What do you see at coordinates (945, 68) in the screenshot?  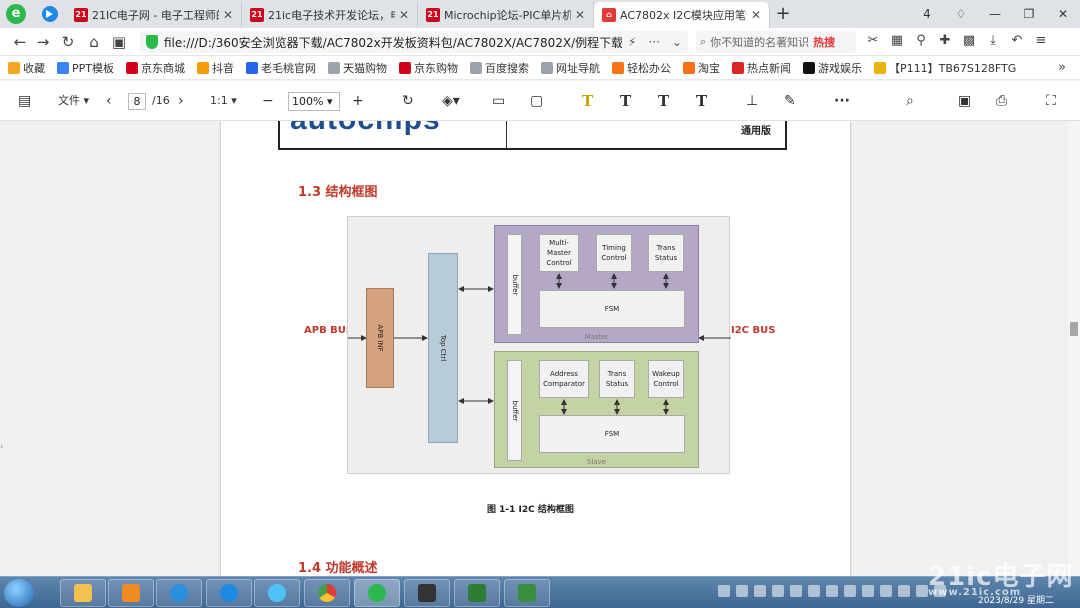 I see `bookmark-item: 【P111】TB67S128FTG` at bounding box center [945, 68].